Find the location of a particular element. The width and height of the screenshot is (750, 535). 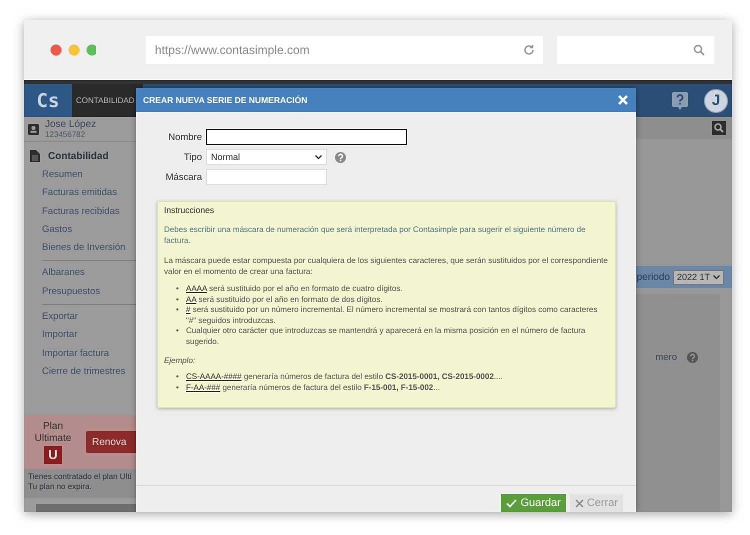

save-button: Guardar is located at coordinates (533, 503).